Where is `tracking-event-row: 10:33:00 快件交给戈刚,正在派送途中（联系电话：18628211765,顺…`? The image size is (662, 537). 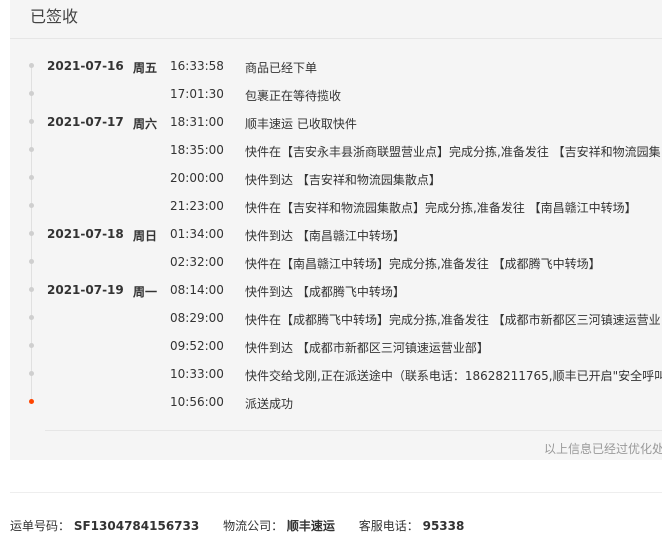 tracking-event-row: 10:33:00 快件交给戈刚,正在派送途中（联系电话：18628211765,顺… is located at coordinates (336, 375).